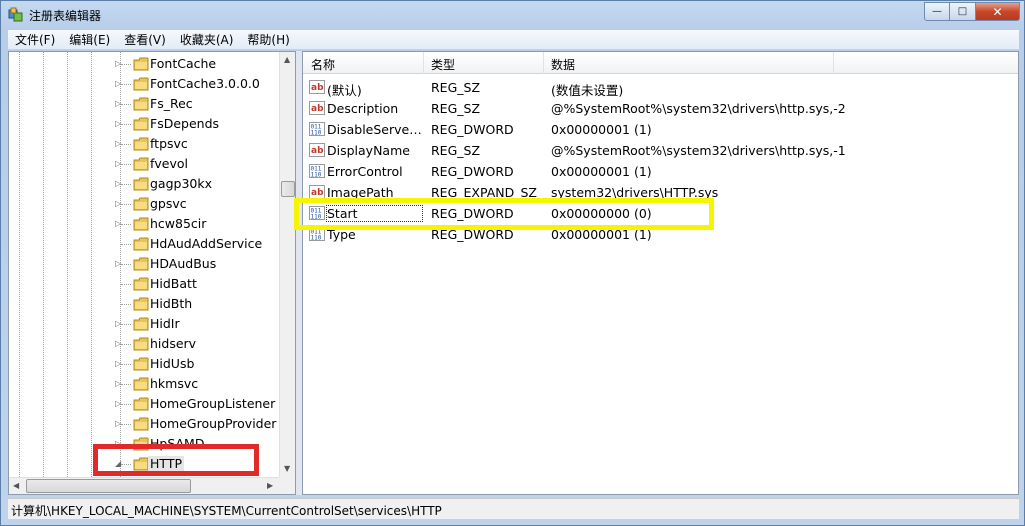  What do you see at coordinates (213, 403) in the screenshot?
I see `tree-item-label: HomeGroupListener` at bounding box center [213, 403].